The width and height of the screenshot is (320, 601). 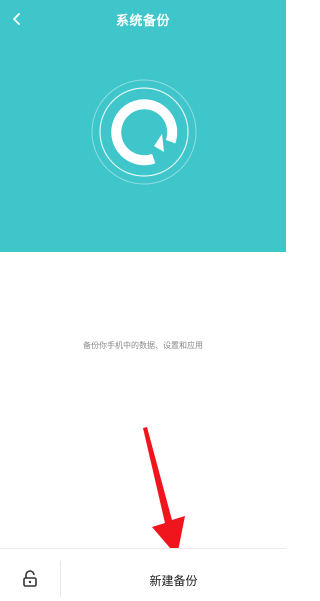 What do you see at coordinates (144, 132) in the screenshot?
I see `backup-logo-icon` at bounding box center [144, 132].